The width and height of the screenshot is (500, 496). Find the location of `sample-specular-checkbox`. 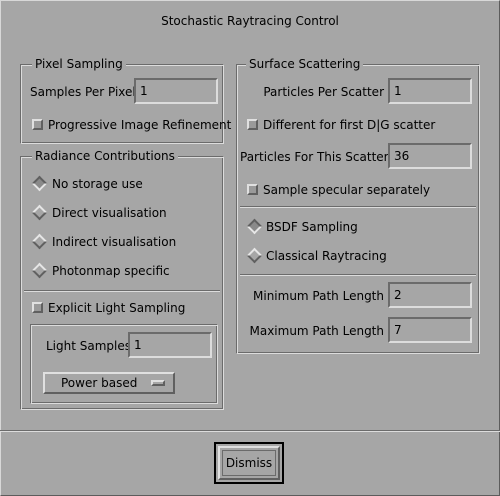

sample-specular-checkbox is located at coordinates (252, 189).